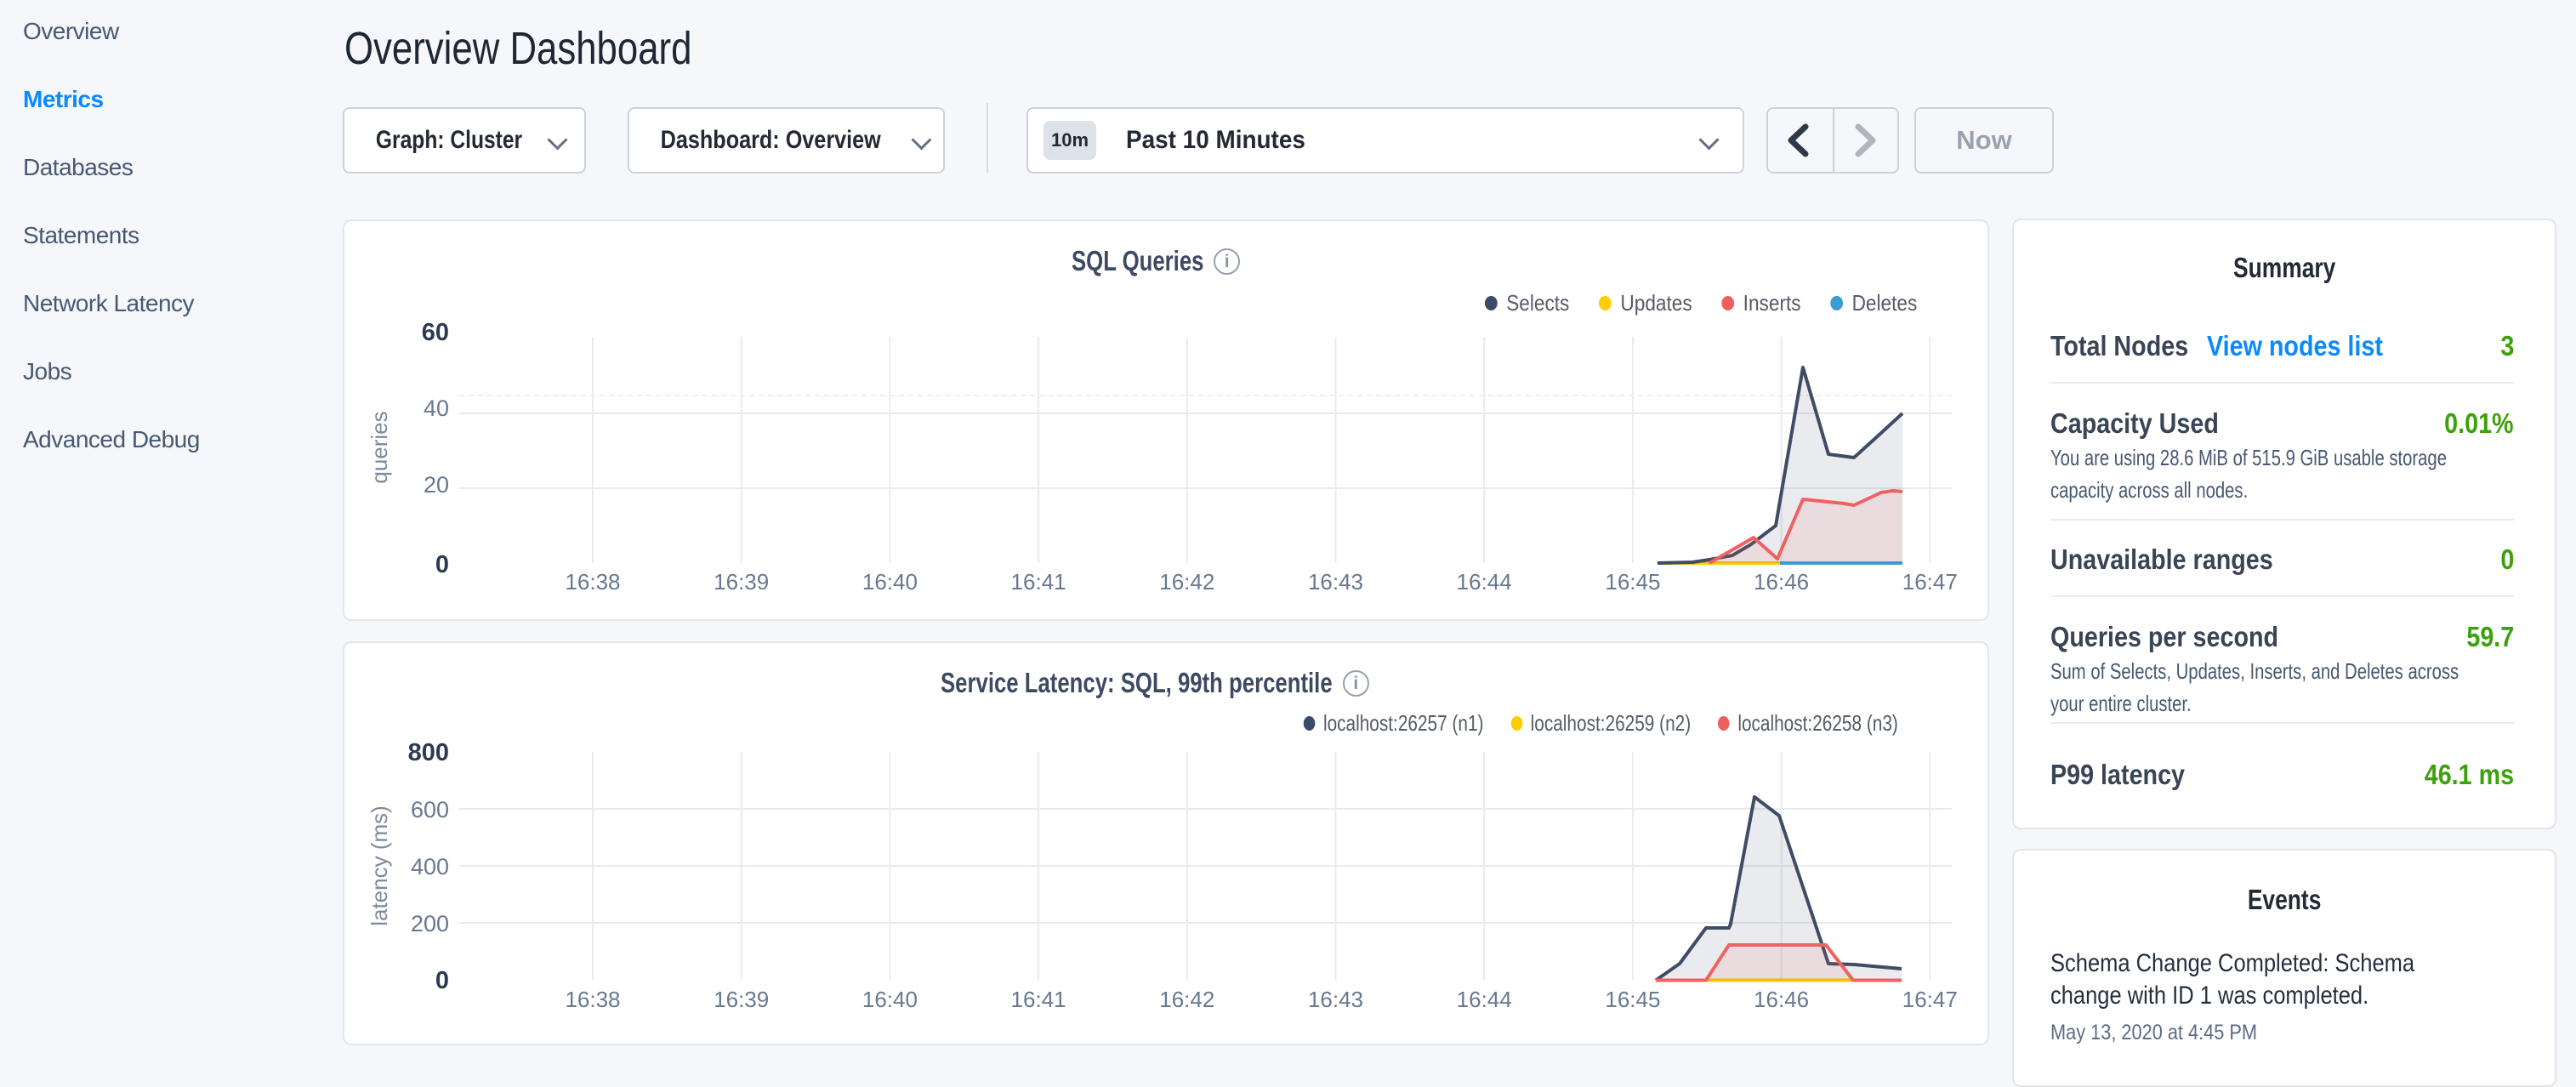 Image resolution: width=2576 pixels, height=1087 pixels. Describe the element at coordinates (428, 752) in the screenshot. I see `svg-text: 800` at that location.